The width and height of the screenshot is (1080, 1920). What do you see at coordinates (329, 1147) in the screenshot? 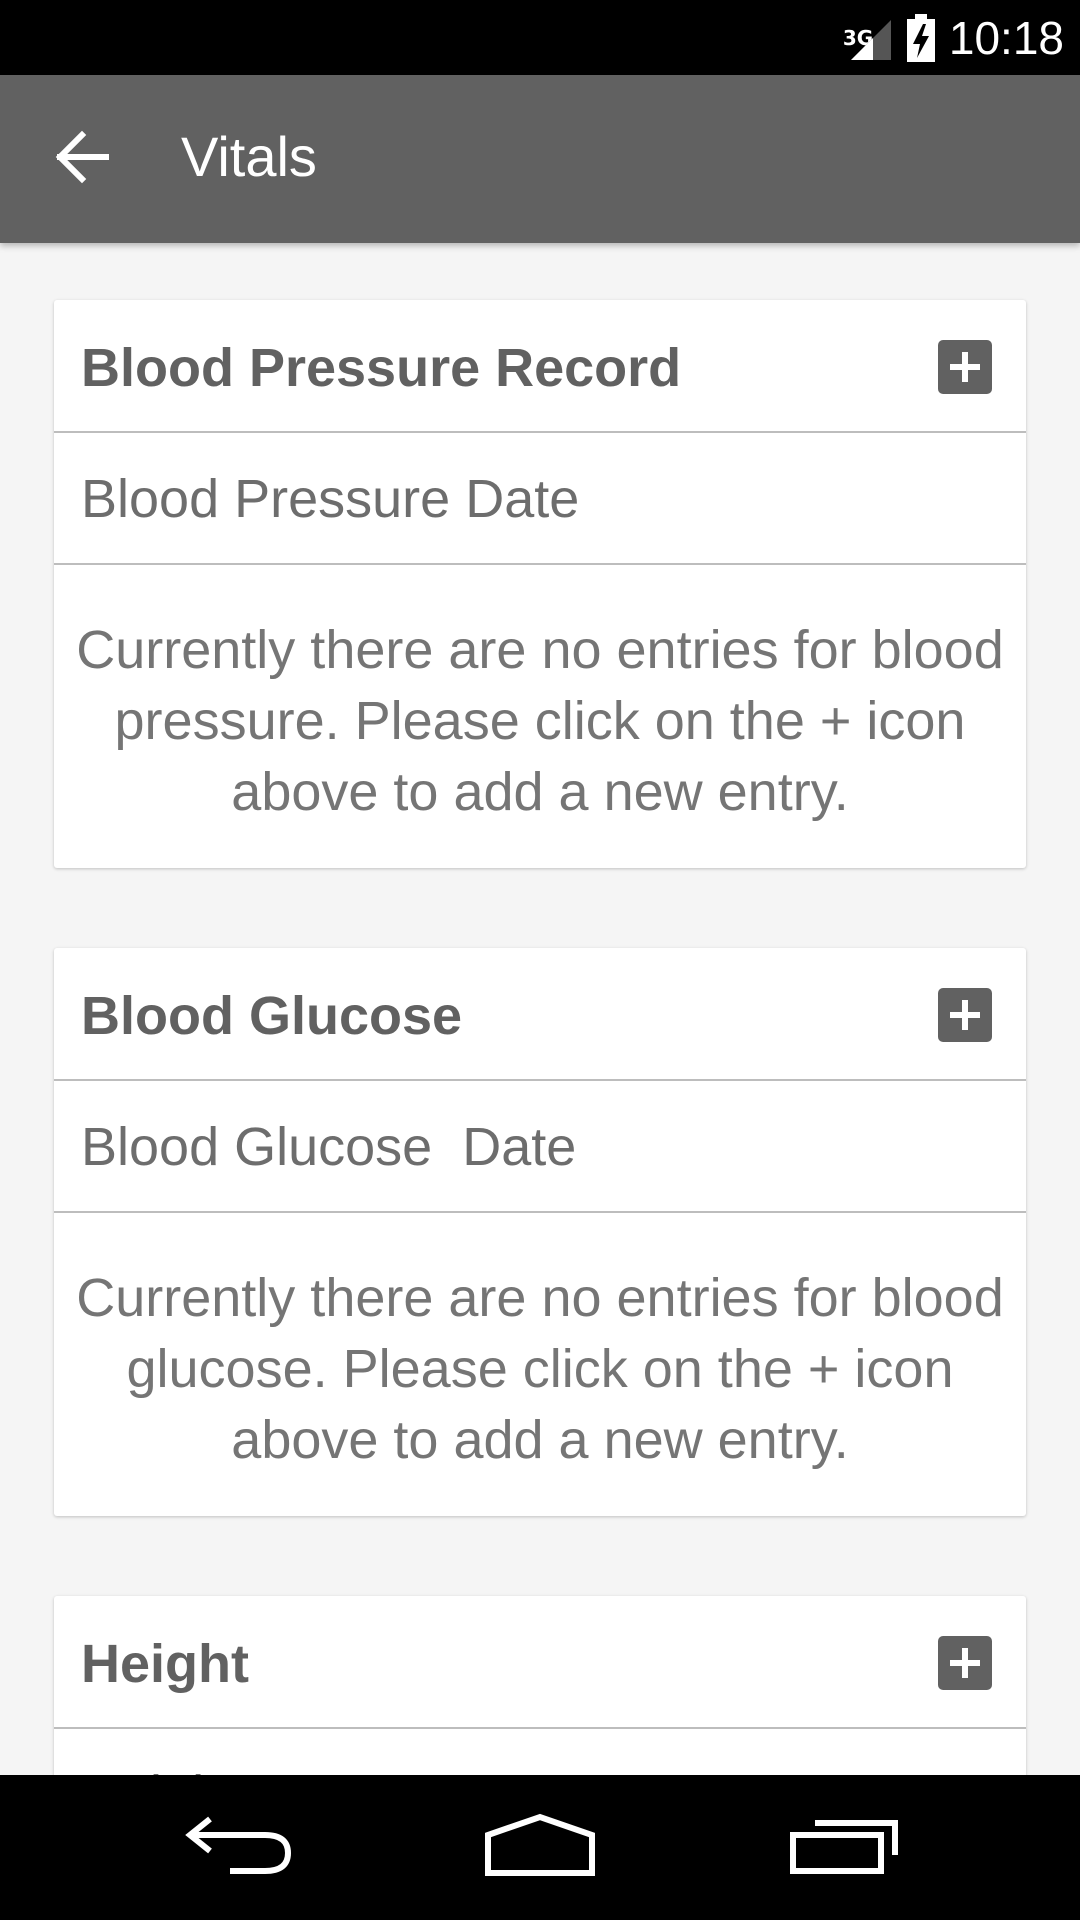
I see `column-header-label: Blood Glucose Date` at bounding box center [329, 1147].